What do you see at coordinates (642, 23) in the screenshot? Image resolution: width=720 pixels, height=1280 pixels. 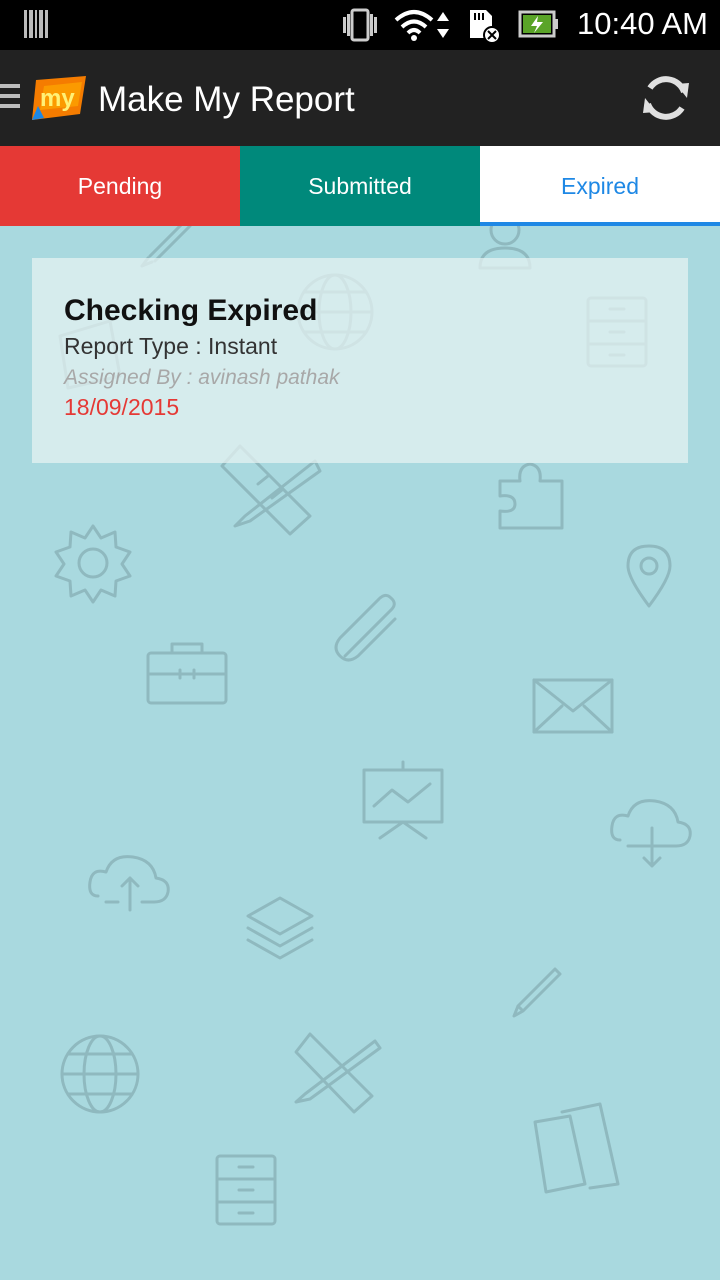 I see `status-time: 10:40 AM` at bounding box center [642, 23].